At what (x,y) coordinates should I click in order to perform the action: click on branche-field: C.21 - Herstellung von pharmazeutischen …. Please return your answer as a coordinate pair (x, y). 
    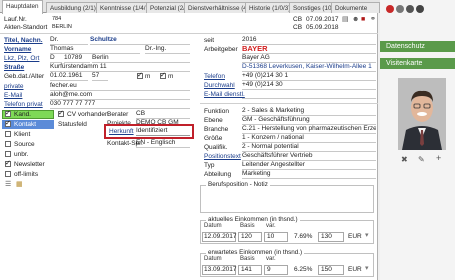
    Looking at the image, I should click on (309, 129).